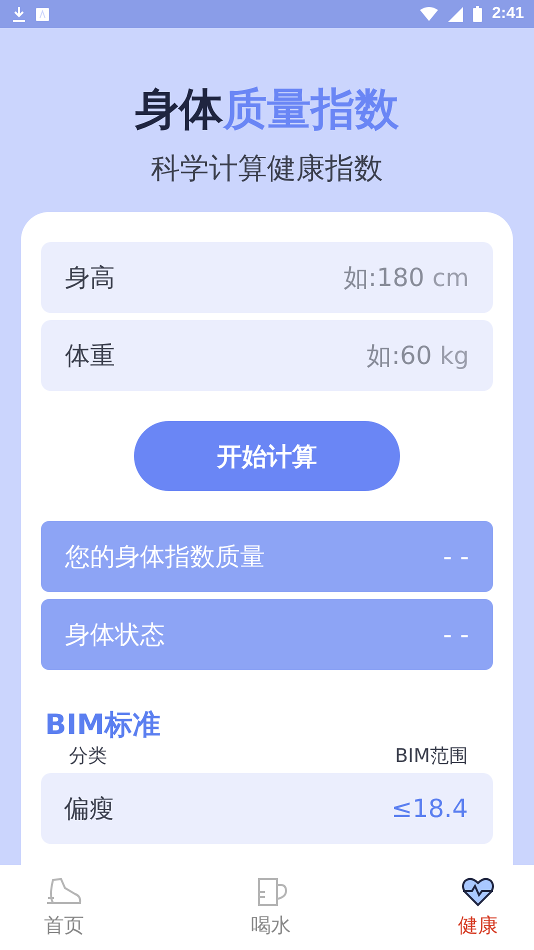  I want to click on section-title: BIM标准, so click(103, 725).